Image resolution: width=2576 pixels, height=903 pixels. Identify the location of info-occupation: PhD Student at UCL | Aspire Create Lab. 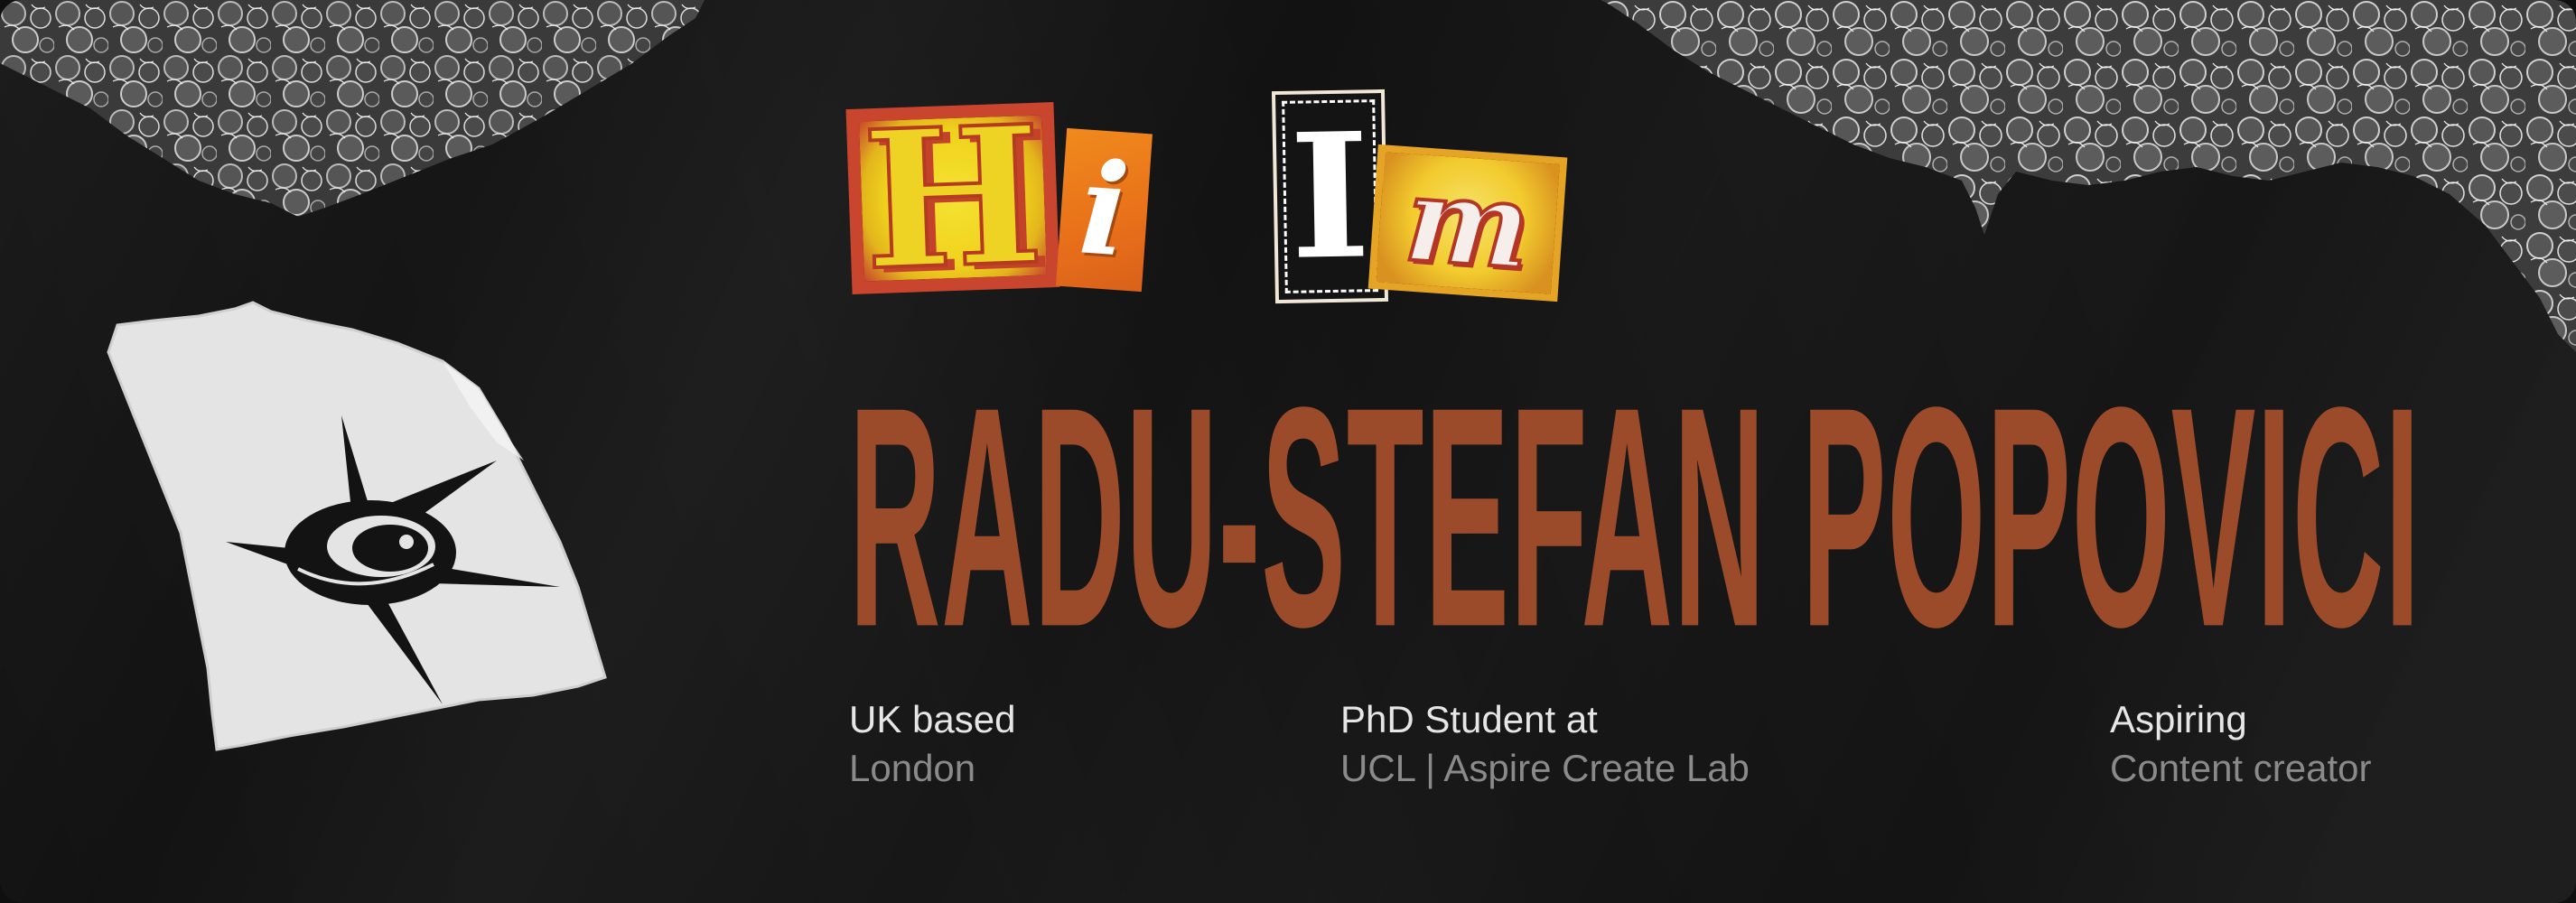
(1545, 744).